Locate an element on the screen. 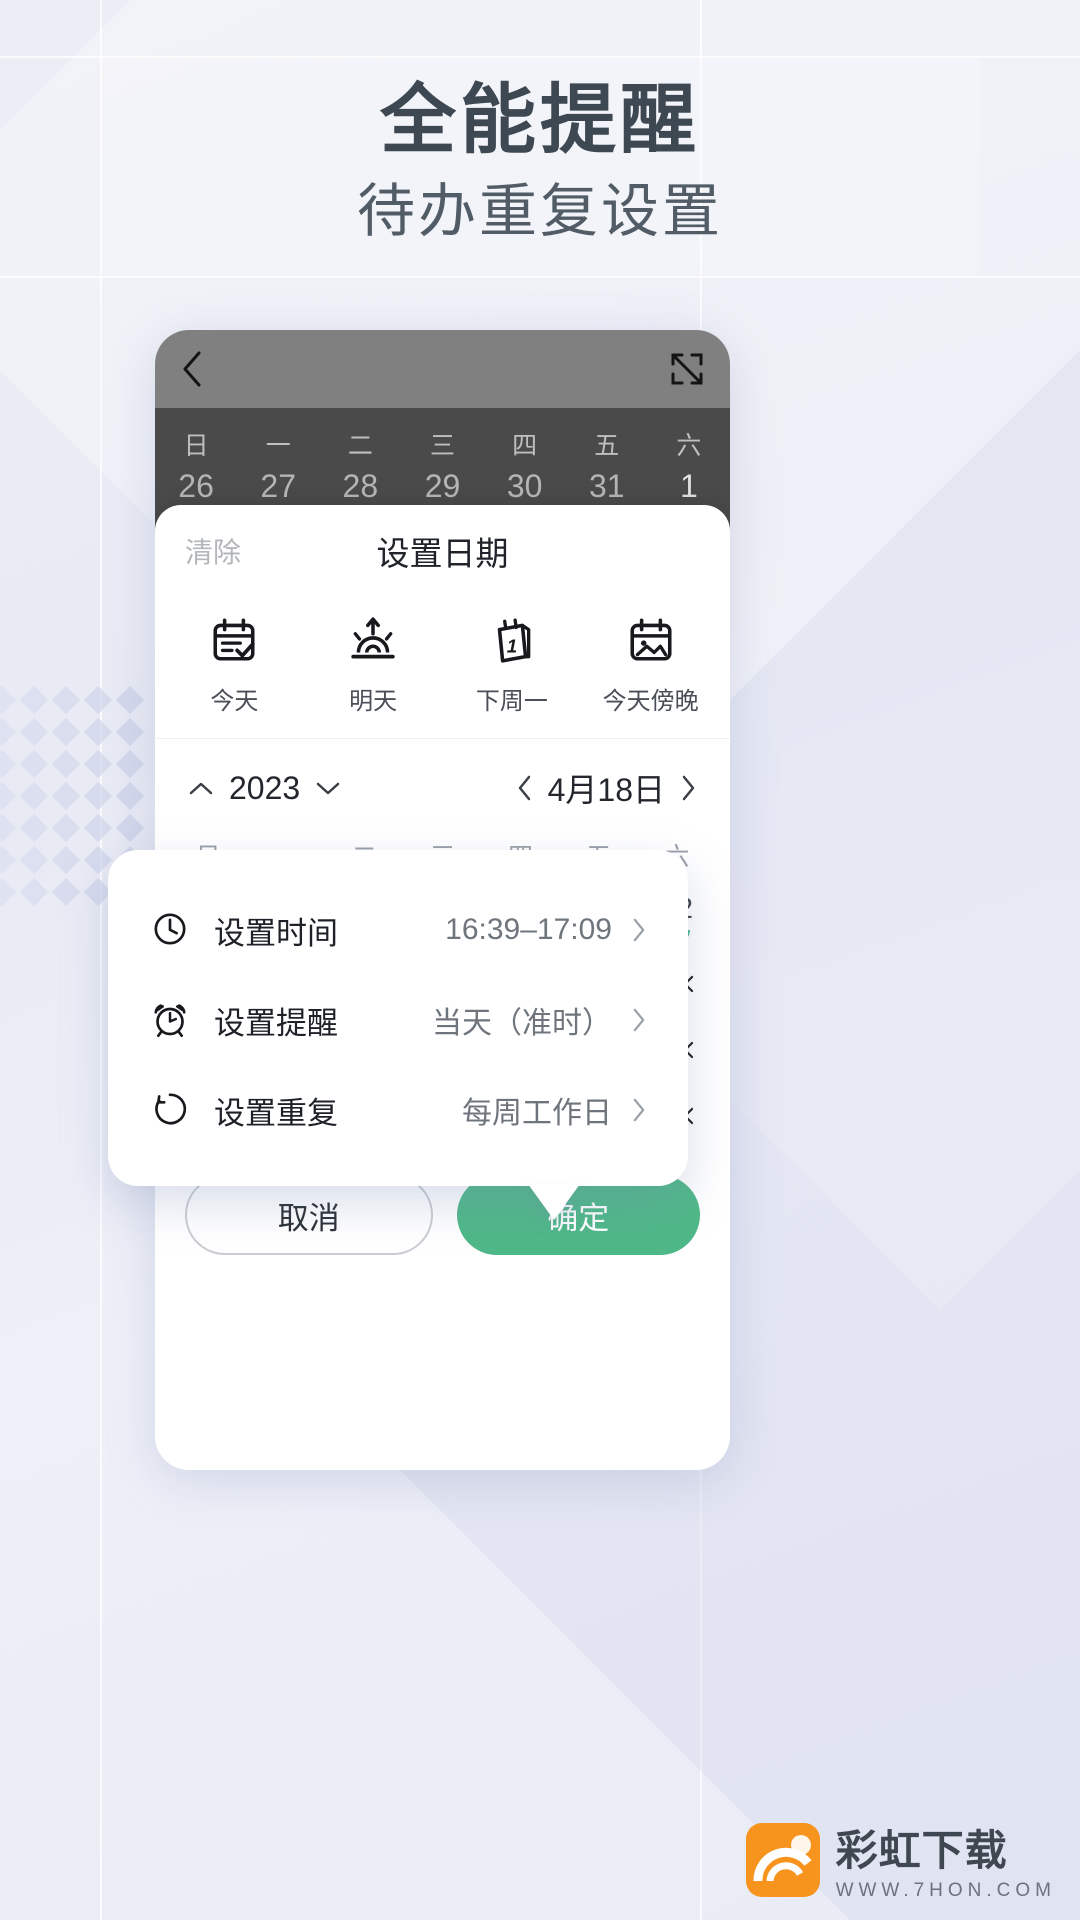 This screenshot has width=1080, height=1920. sheet-header: 清除 设置日期 is located at coordinates (442, 551).